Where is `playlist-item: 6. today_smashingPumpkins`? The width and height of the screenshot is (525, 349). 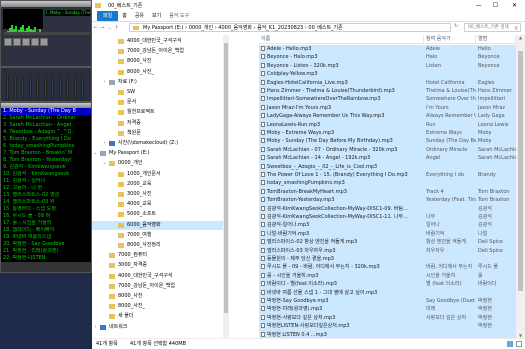
playlist-item: 6. today_smashingPumpkins is located at coordinates (46, 146).